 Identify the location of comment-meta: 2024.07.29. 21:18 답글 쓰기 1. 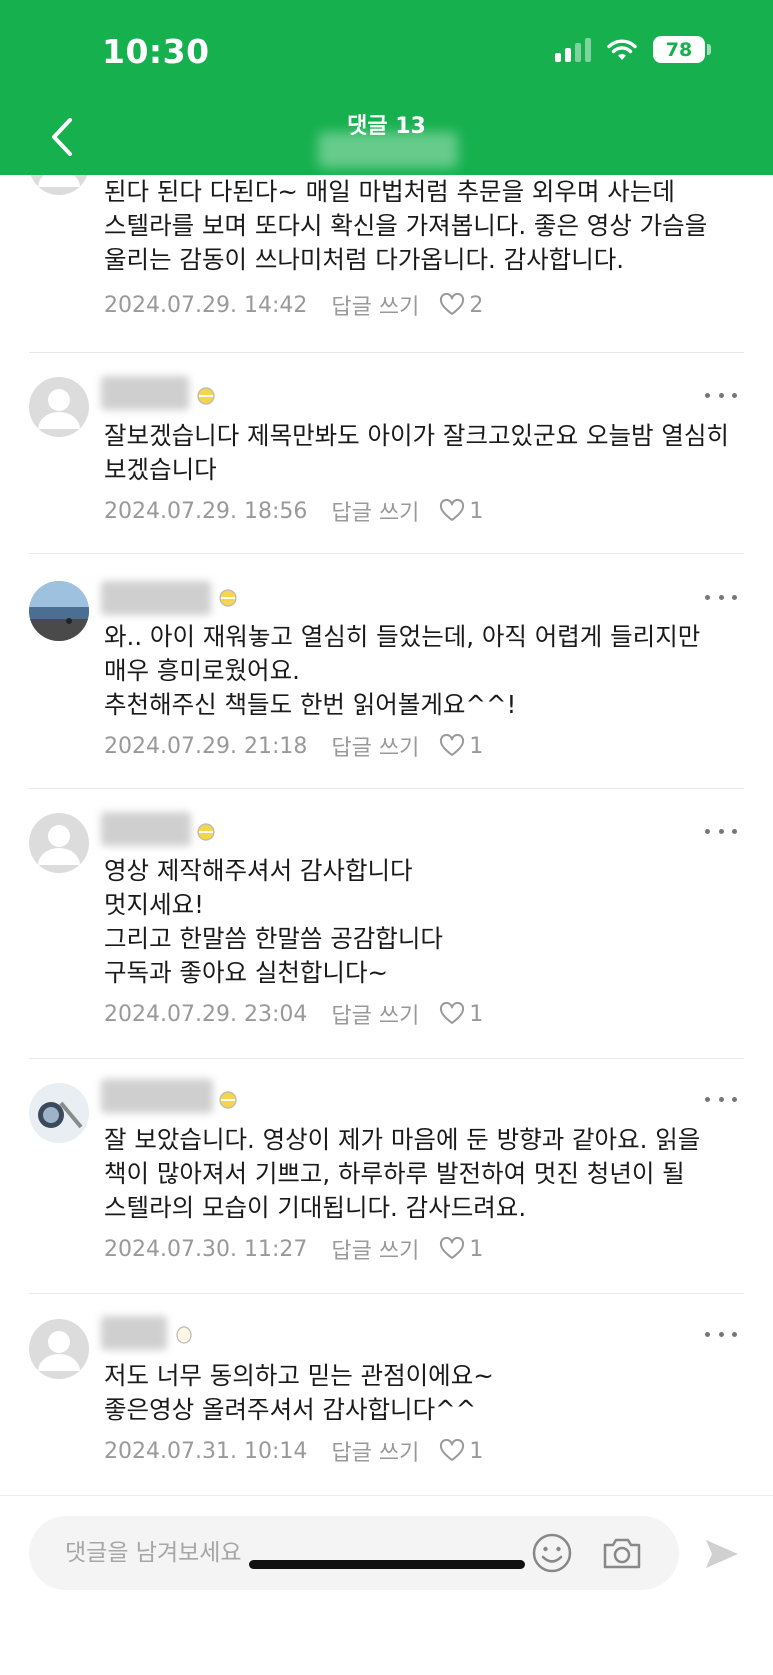
(293, 746).